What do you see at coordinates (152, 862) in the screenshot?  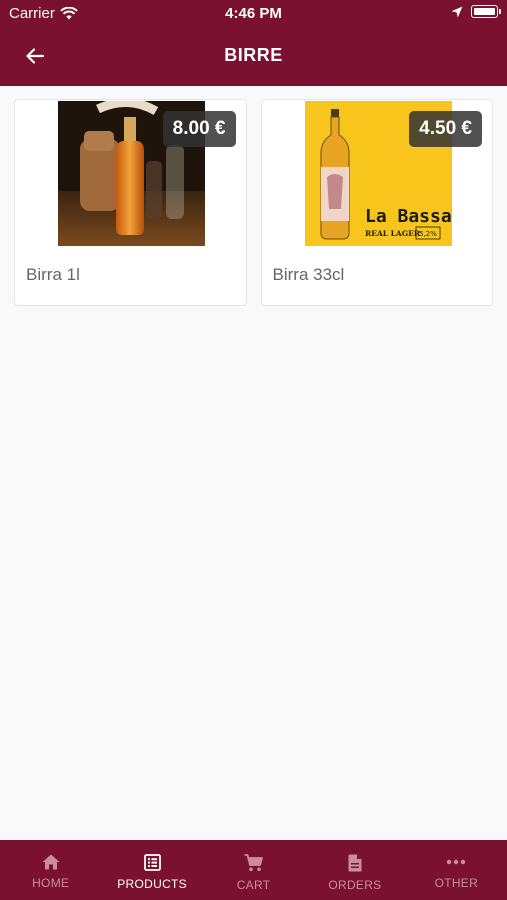 I see `products-icon` at bounding box center [152, 862].